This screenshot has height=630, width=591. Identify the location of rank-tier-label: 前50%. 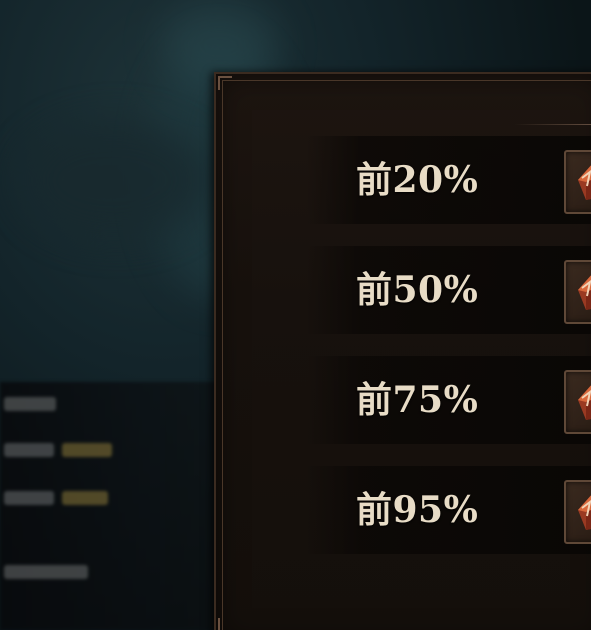
(417, 290).